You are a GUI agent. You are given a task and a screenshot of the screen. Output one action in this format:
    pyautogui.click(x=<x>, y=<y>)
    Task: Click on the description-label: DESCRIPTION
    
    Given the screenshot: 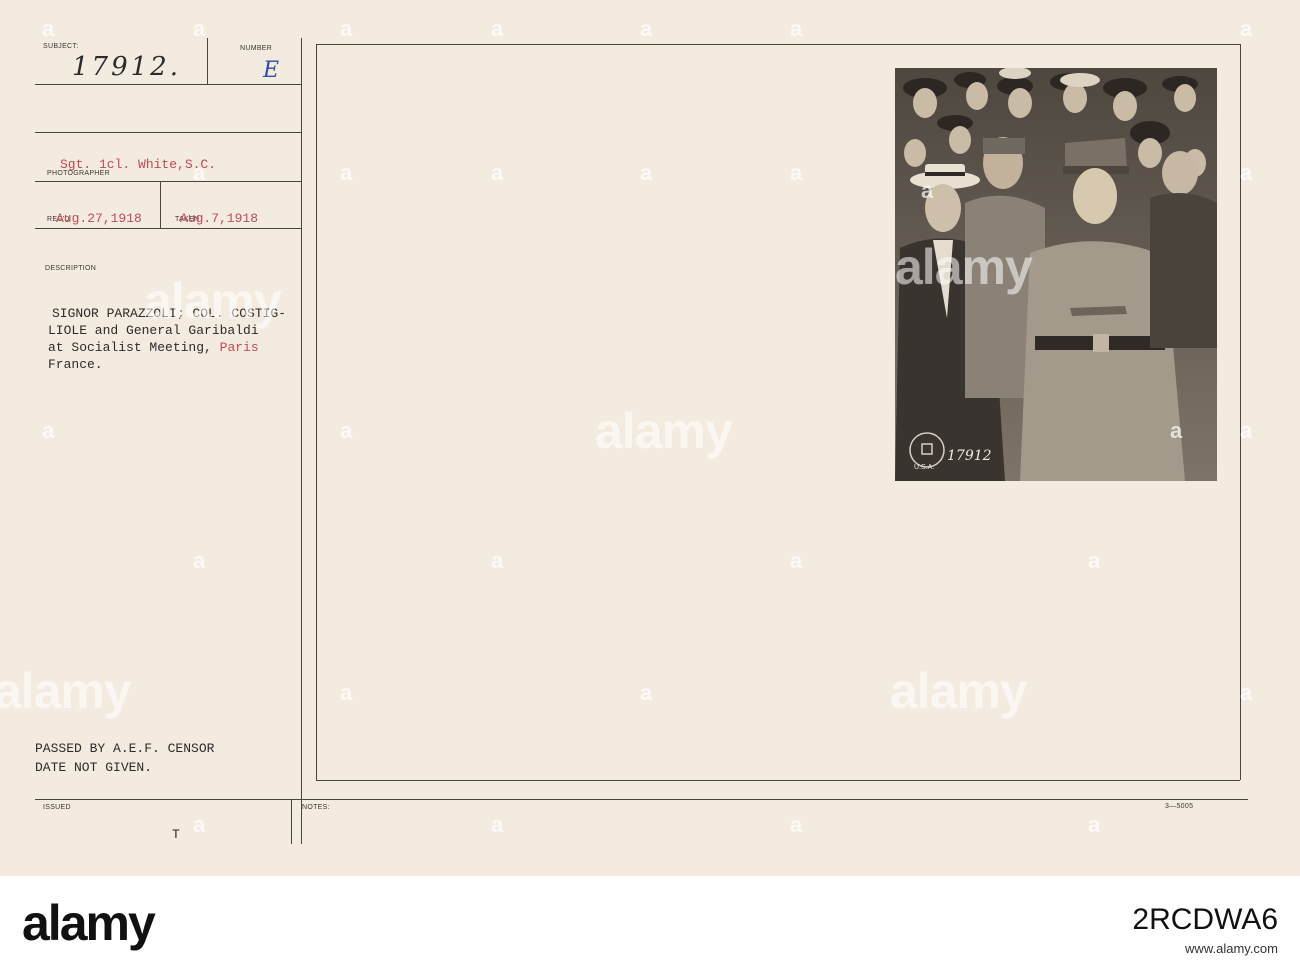 What is the action you would take?
    pyautogui.click(x=71, y=268)
    